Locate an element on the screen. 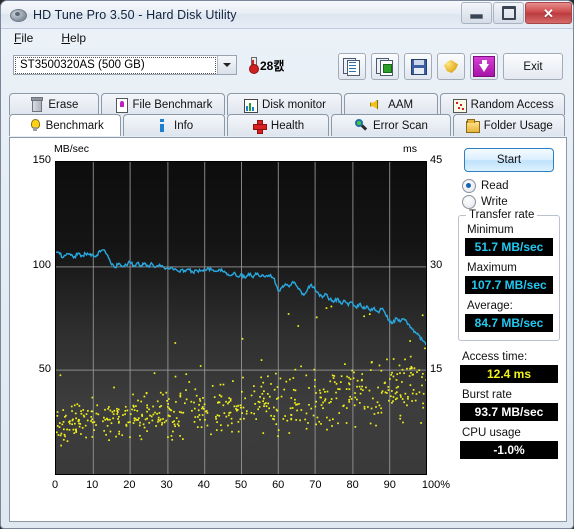  minimum-value: 51.7 MB/sec is located at coordinates (509, 247).